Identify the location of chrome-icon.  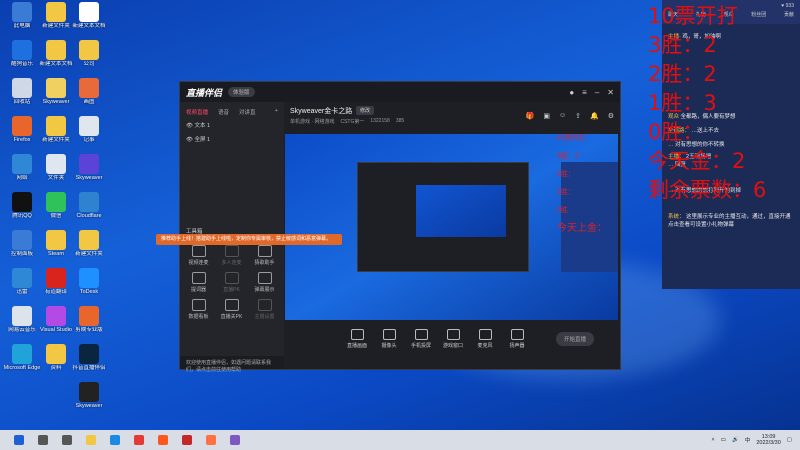
(139, 440).